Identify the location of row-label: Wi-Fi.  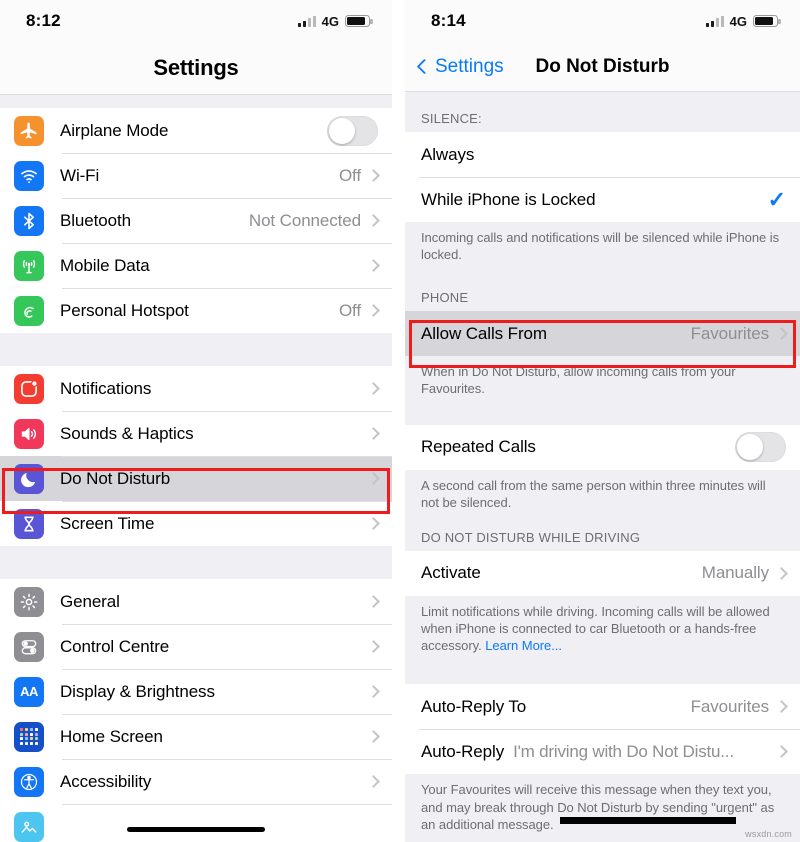
(80, 175).